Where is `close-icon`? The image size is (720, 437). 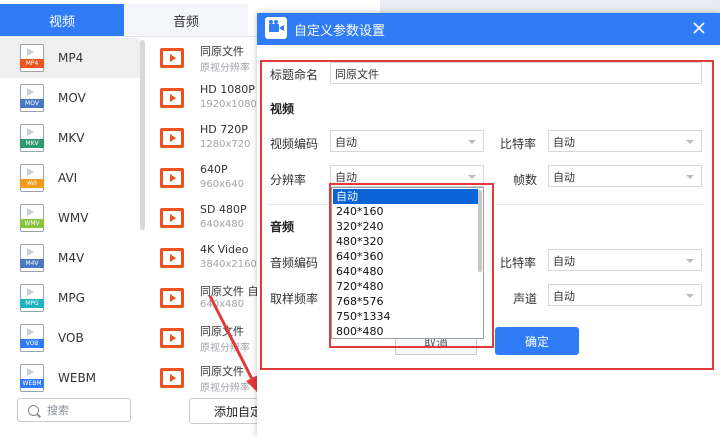 close-icon is located at coordinates (699, 28).